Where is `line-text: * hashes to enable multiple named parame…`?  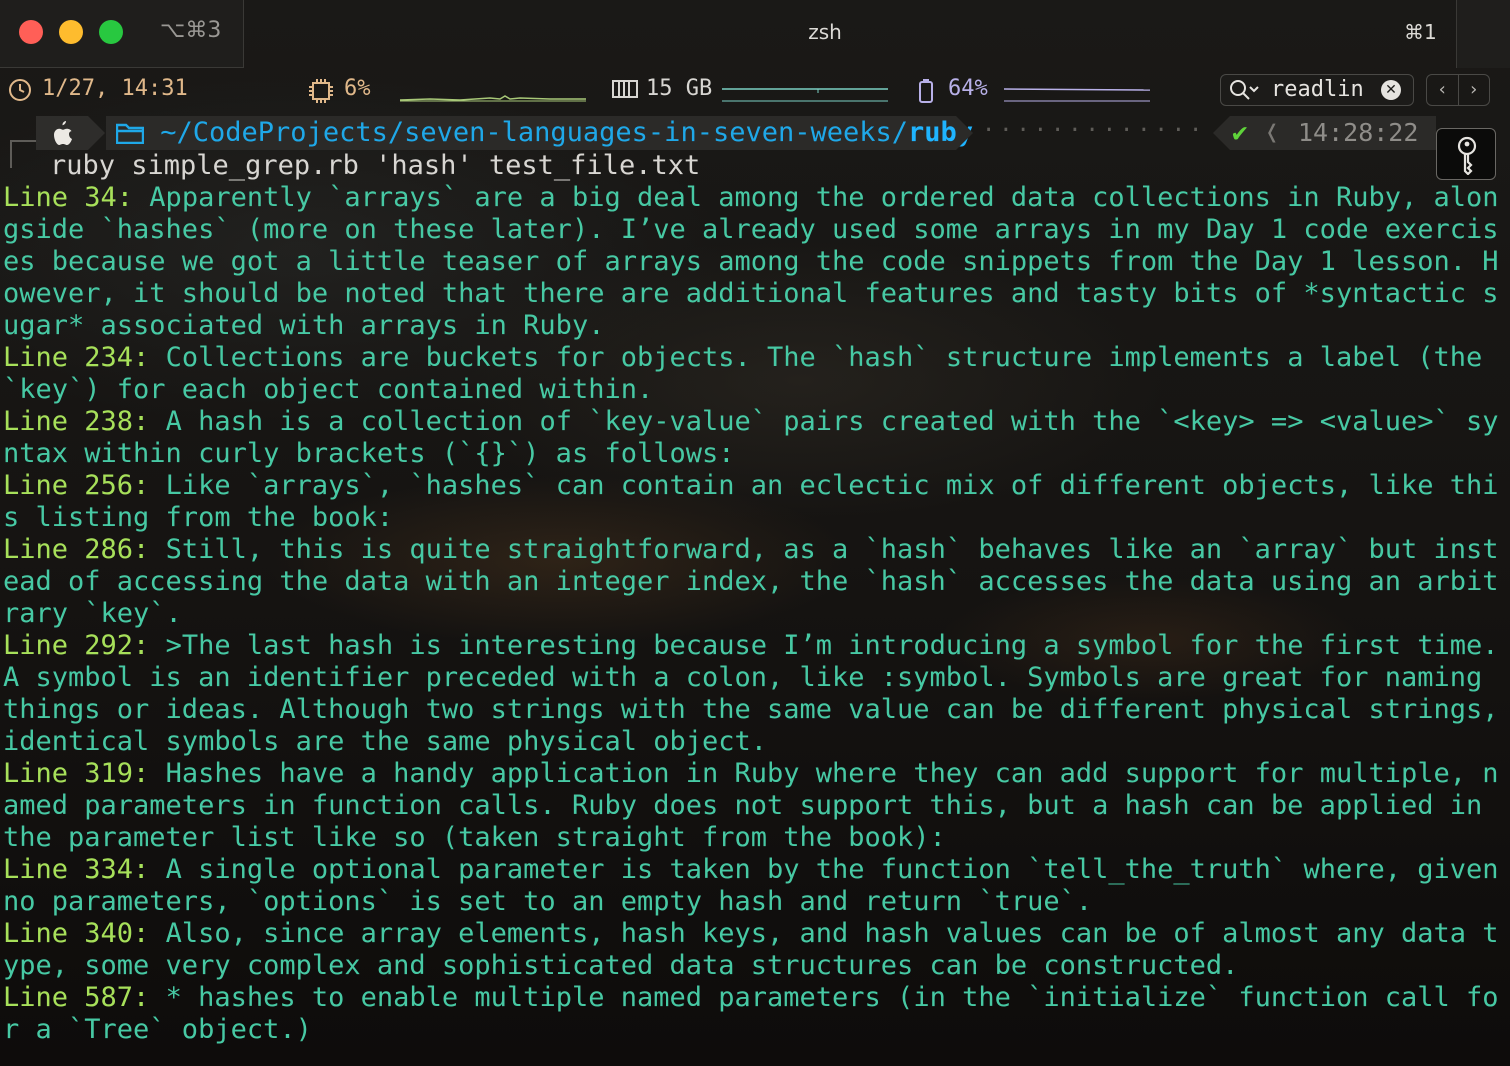 line-text: * hashes to enable multiple named parame… is located at coordinates (751, 1013).